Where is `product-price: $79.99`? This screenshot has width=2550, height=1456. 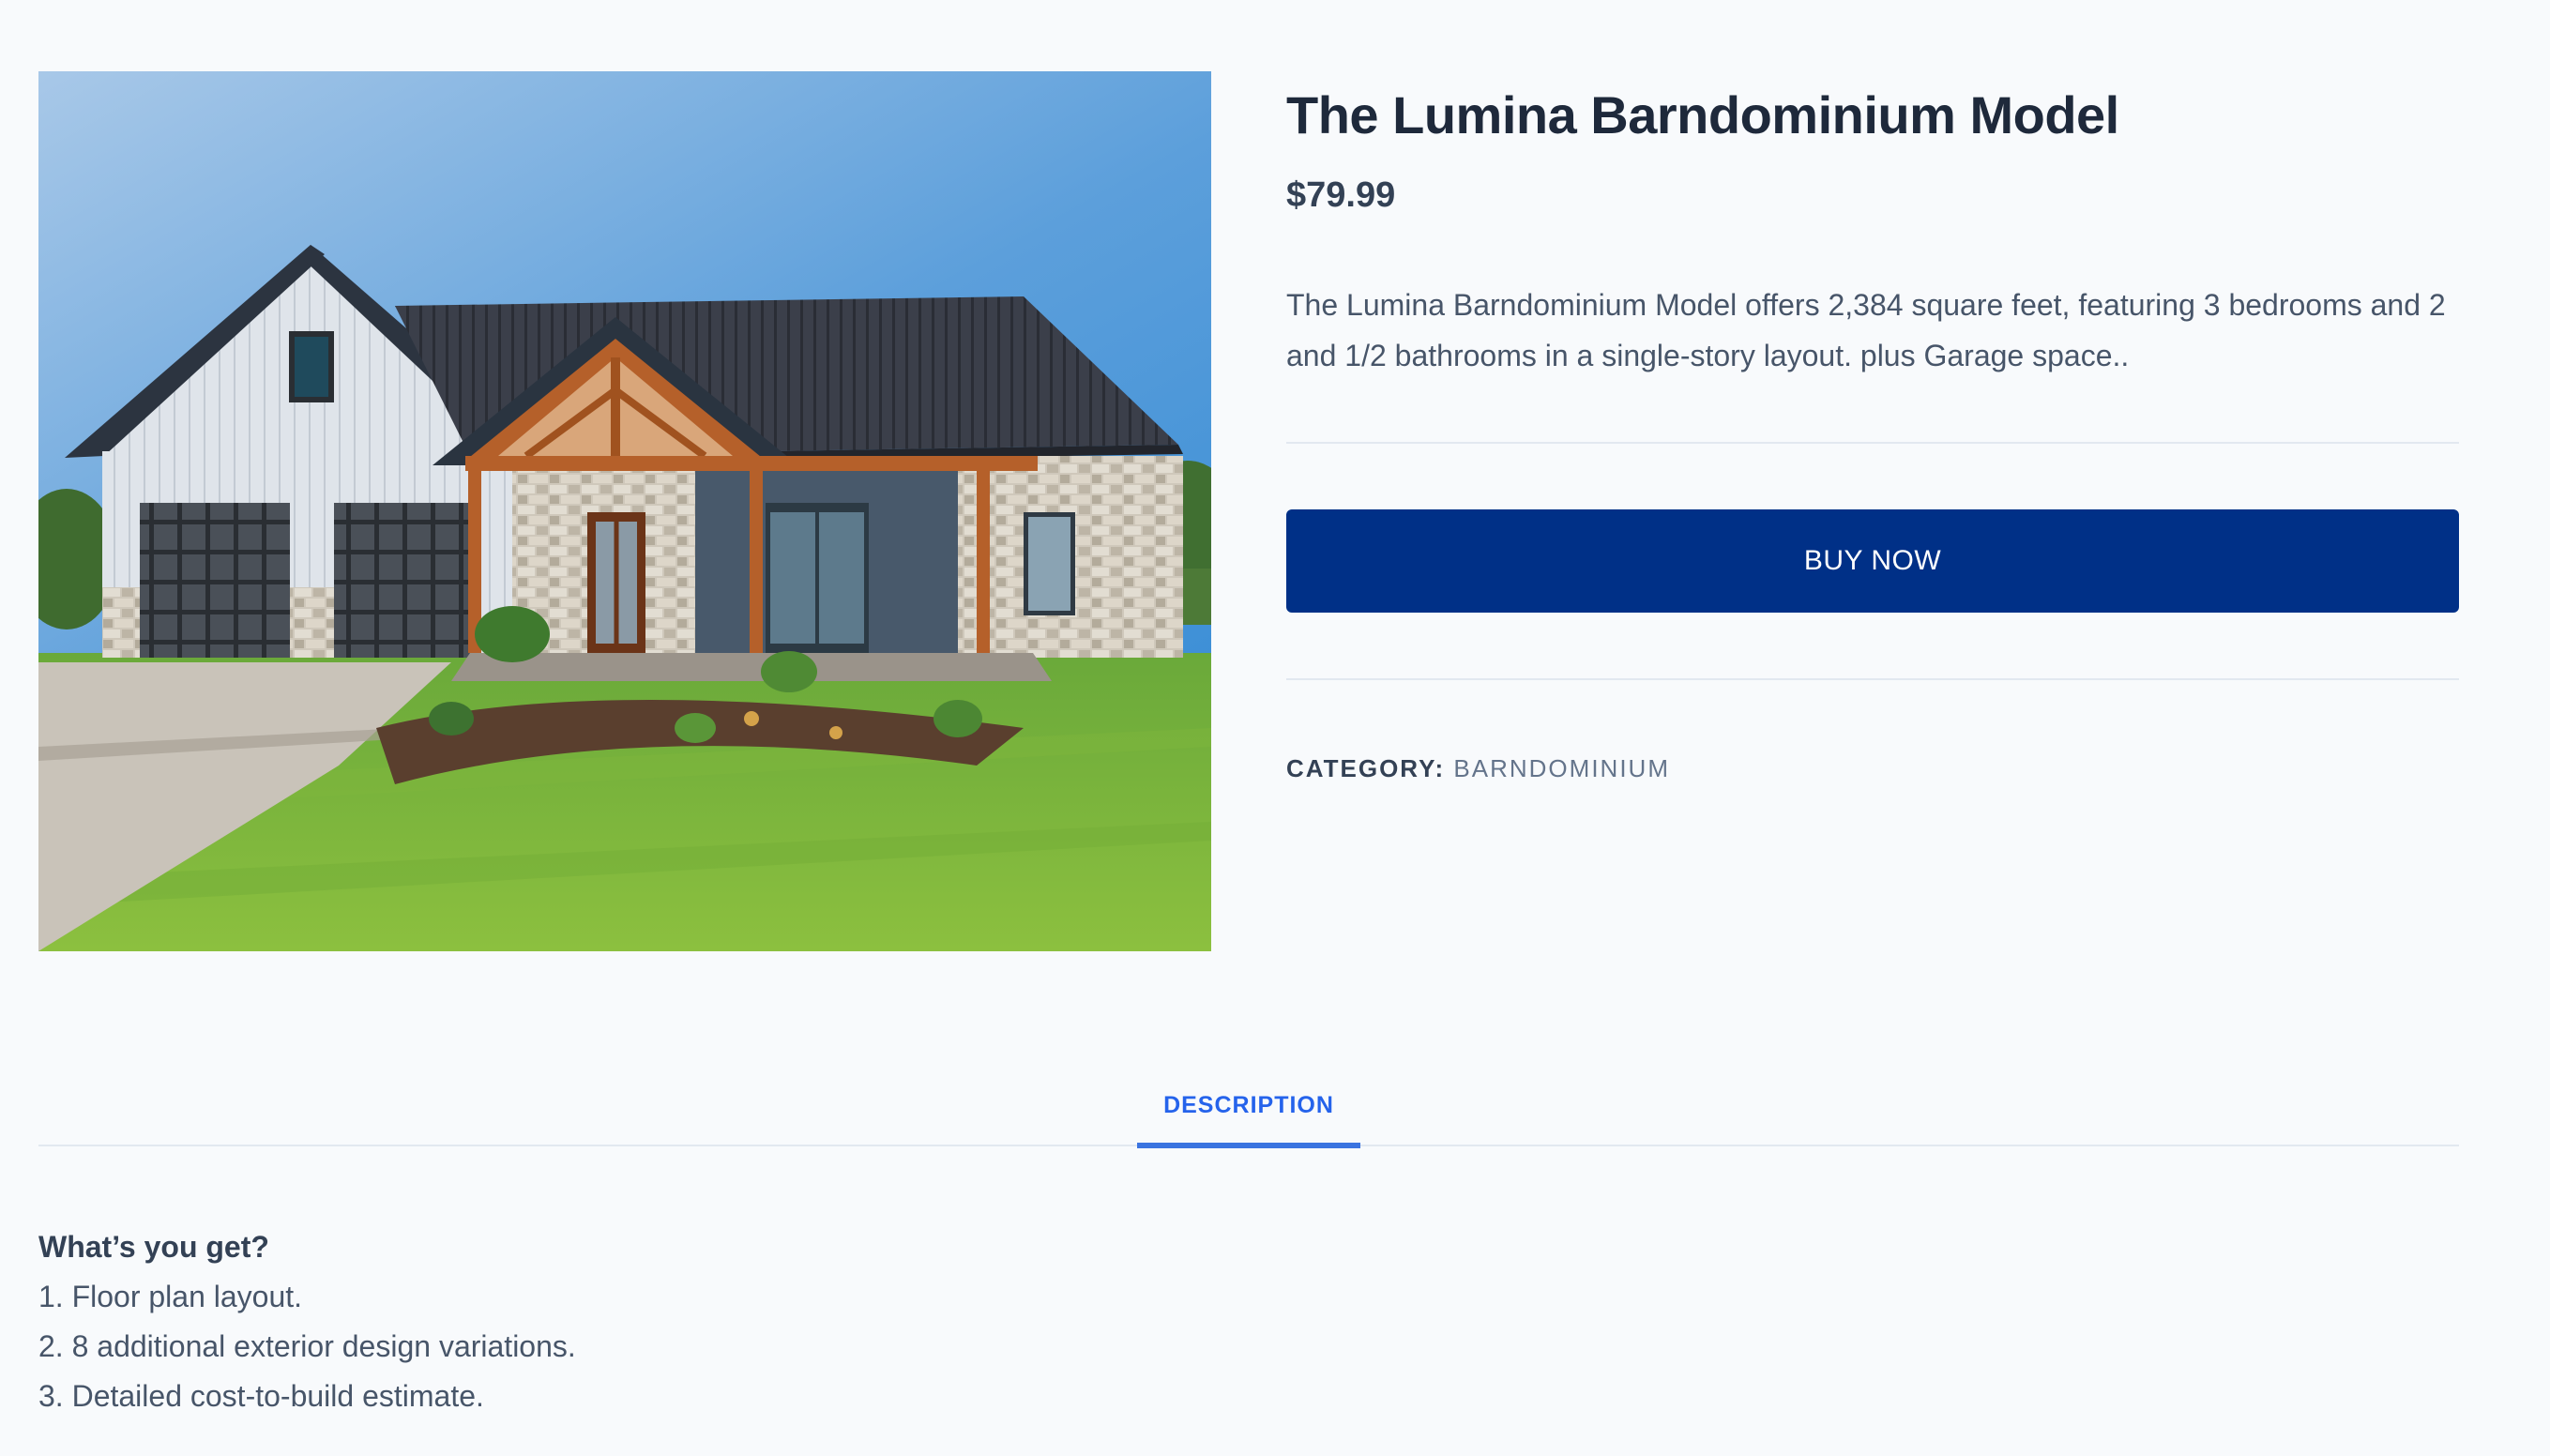 product-price: $79.99 is located at coordinates (1341, 195).